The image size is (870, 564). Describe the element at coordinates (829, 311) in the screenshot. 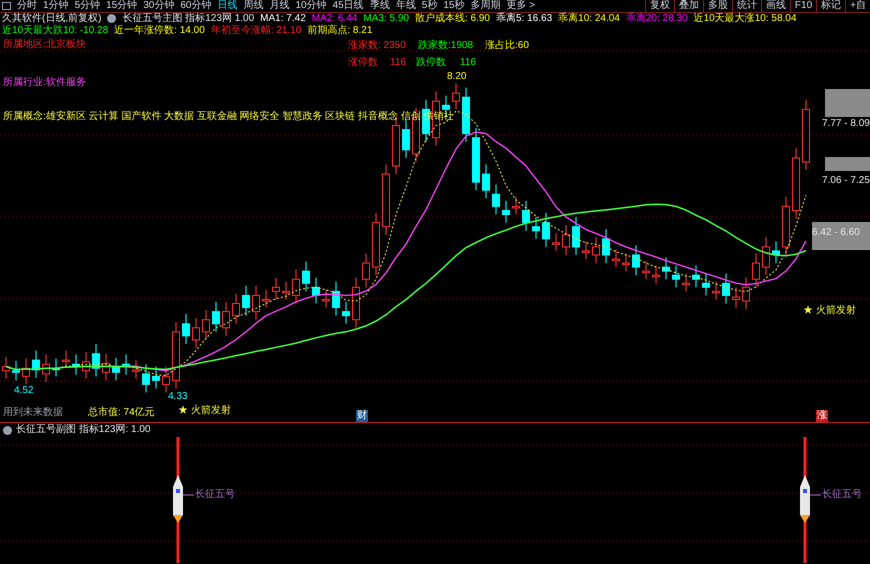

I see `signal-label: ★ 火箭发射` at that location.